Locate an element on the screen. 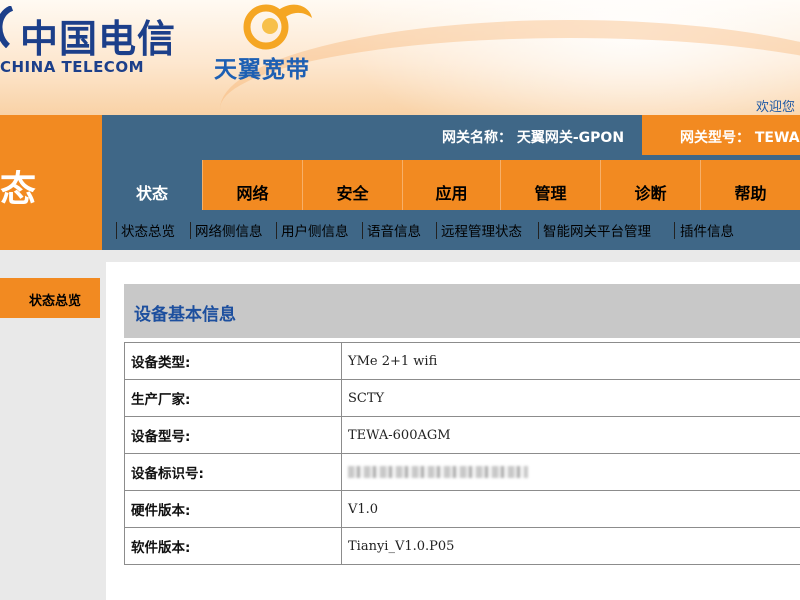 The height and width of the screenshot is (600, 800). row-value: SCTY is located at coordinates (570, 398).